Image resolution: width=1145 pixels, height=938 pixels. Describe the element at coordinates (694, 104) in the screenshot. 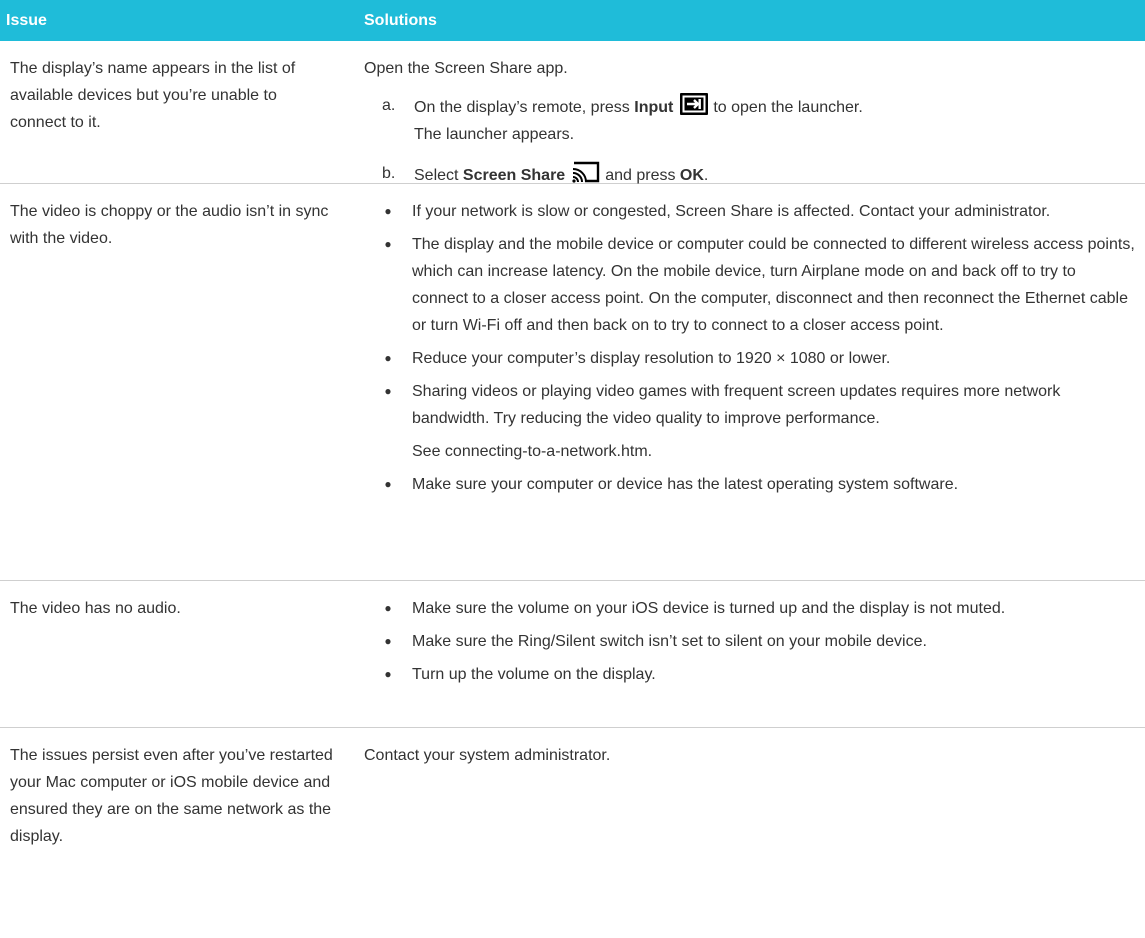

I see `input-icon` at that location.